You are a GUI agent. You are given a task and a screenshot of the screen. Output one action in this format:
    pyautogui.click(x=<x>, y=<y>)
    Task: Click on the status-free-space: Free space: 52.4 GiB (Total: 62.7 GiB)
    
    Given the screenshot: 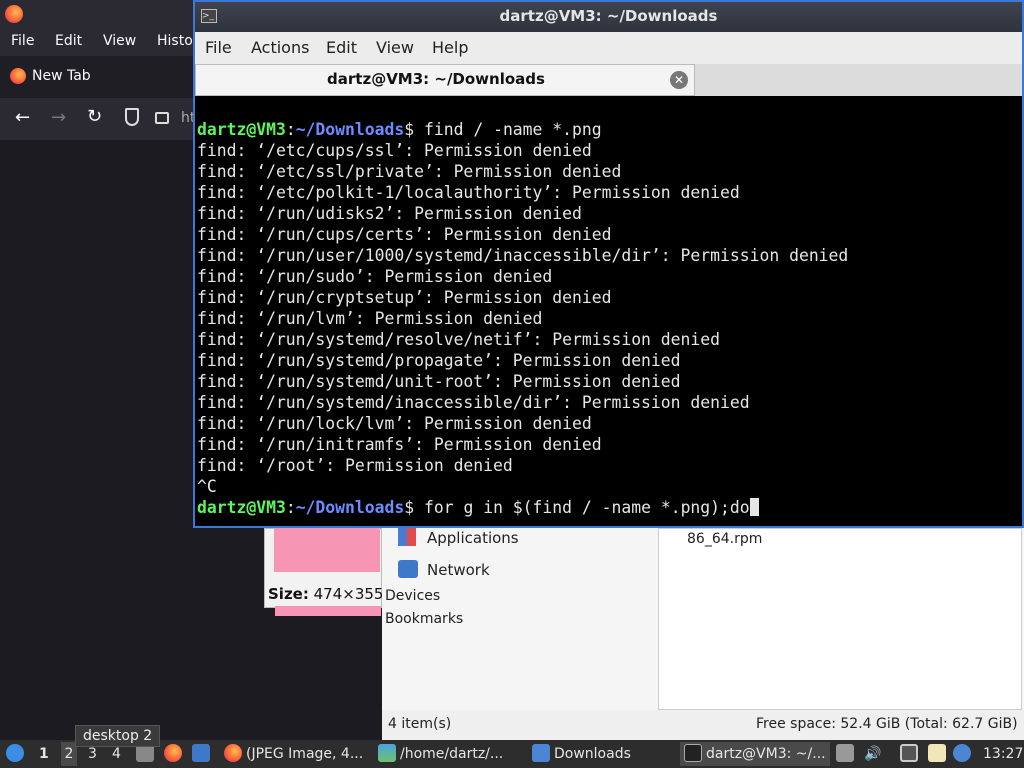 What is the action you would take?
    pyautogui.click(x=887, y=724)
    